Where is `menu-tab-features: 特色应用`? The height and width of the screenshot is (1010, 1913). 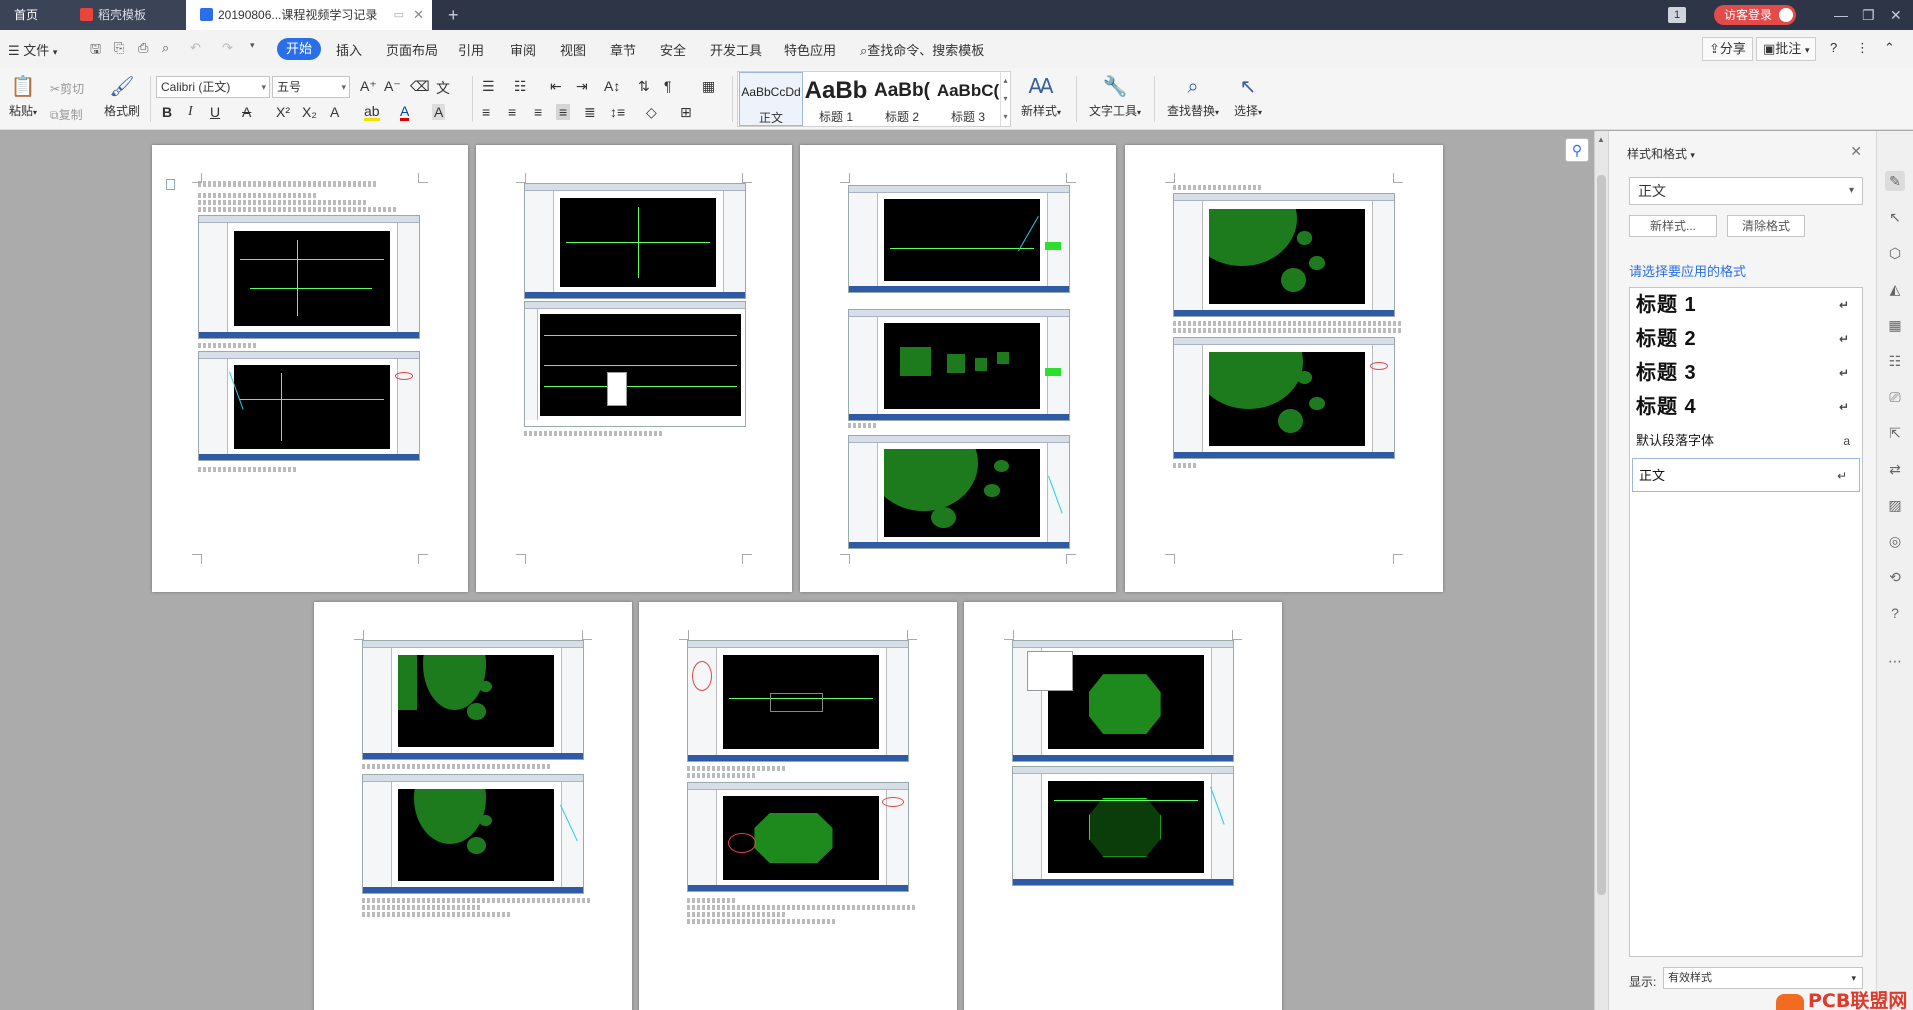
menu-tab-features: 特色应用 is located at coordinates (810, 49).